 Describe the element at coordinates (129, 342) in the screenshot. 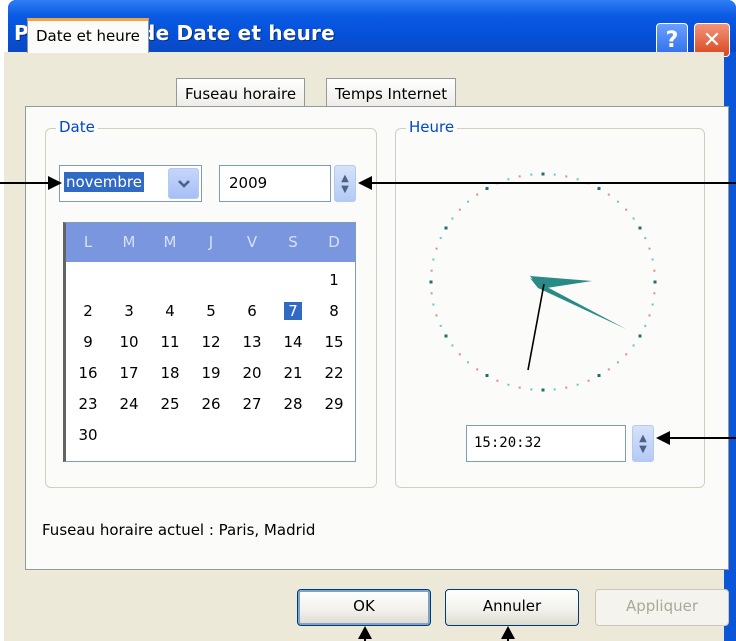

I see `calendar-day: 10` at that location.